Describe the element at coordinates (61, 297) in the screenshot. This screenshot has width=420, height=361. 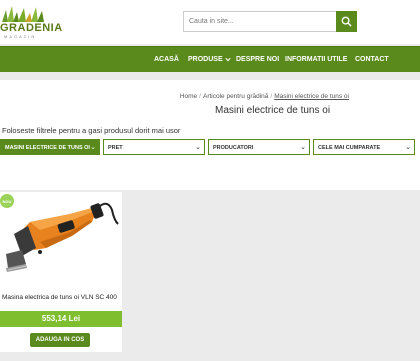
I see `product-name: Masina electrica de tuns oi VLN SC 400` at that location.